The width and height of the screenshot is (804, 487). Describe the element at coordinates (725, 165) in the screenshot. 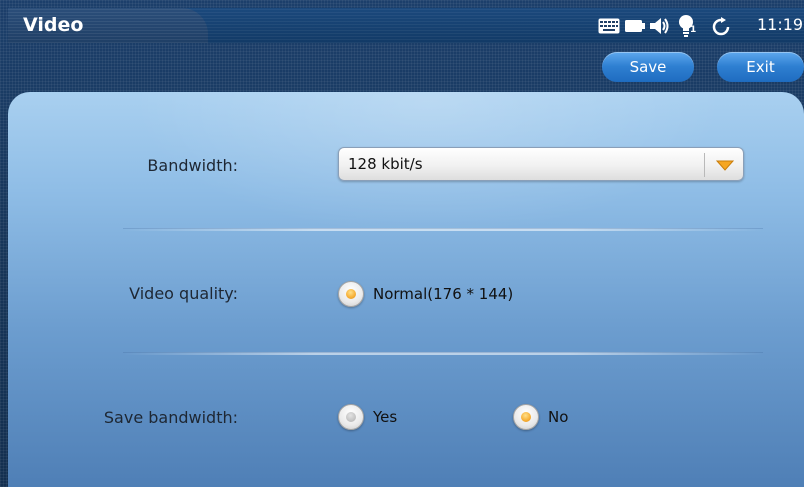

I see `chevron-down-icon` at that location.